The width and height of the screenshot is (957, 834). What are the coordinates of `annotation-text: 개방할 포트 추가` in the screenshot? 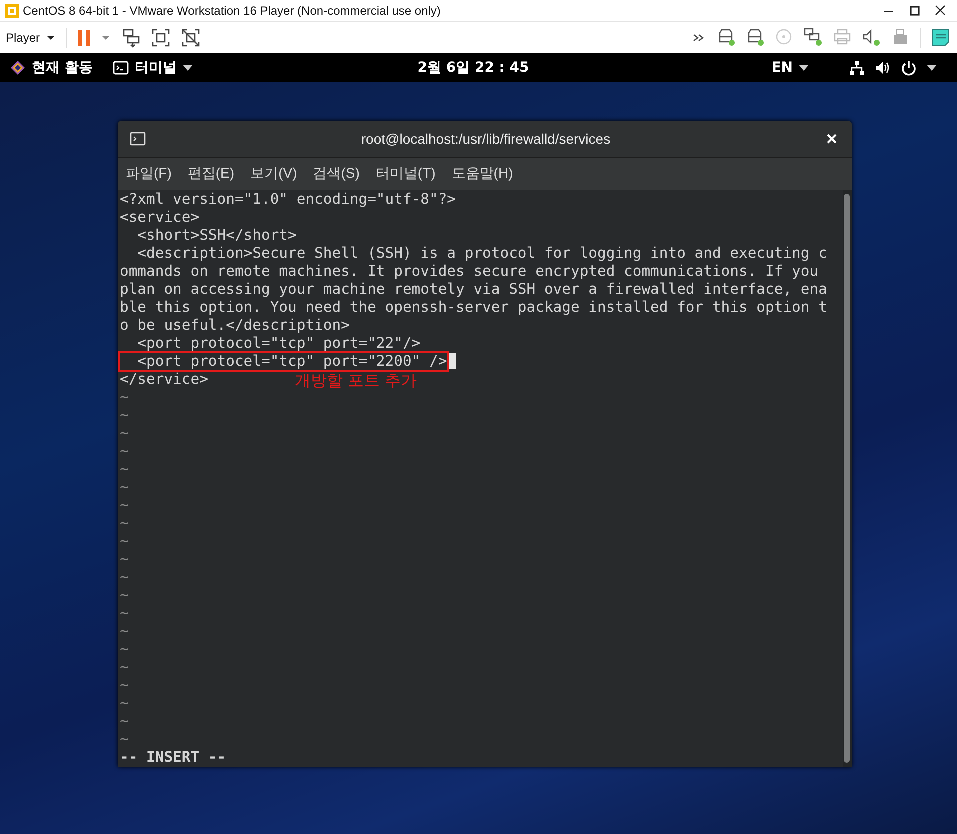 It's located at (356, 381).